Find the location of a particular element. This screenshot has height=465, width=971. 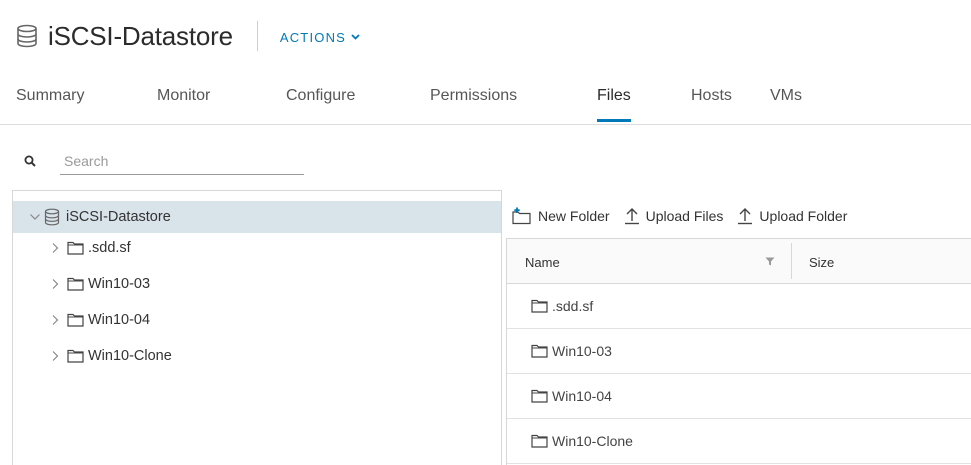

page-header: iSCSI-Datastore ACTIONS is located at coordinates (188, 36).